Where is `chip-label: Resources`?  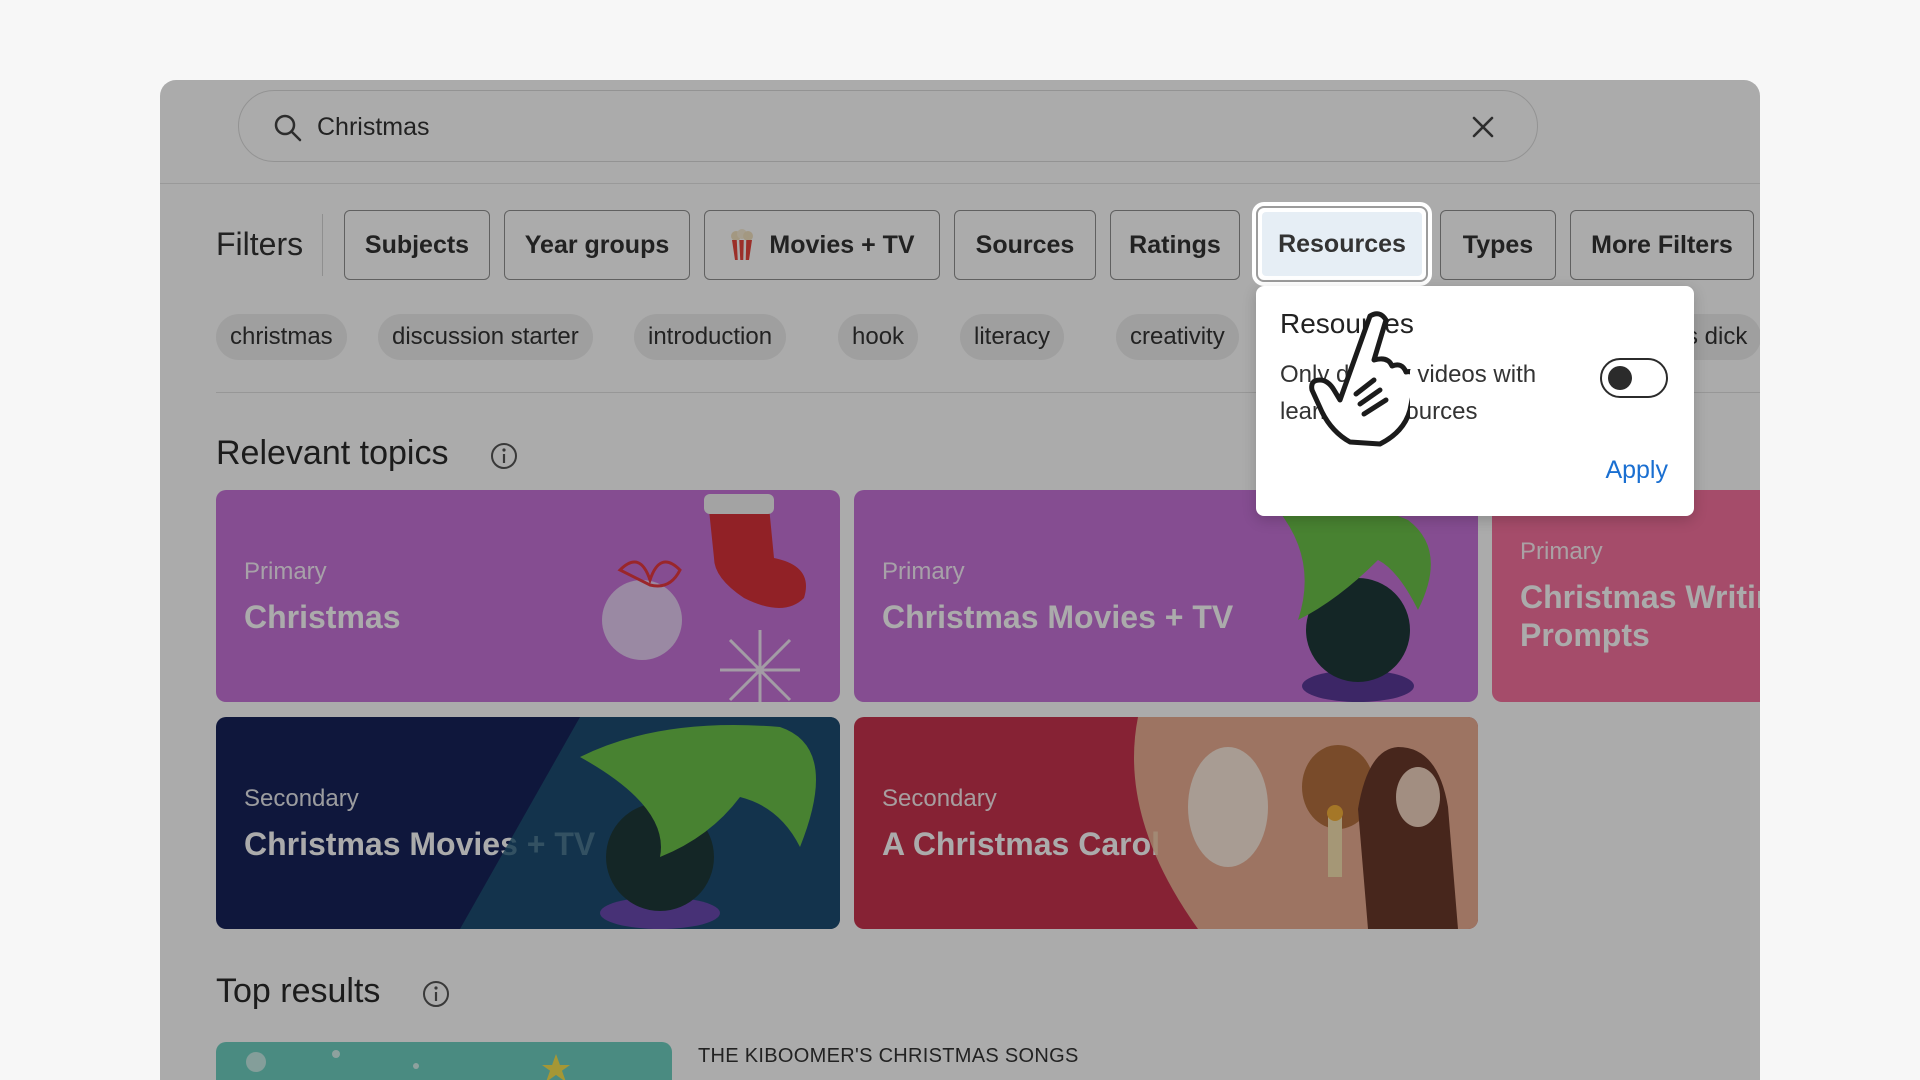 chip-label: Resources is located at coordinates (1342, 244).